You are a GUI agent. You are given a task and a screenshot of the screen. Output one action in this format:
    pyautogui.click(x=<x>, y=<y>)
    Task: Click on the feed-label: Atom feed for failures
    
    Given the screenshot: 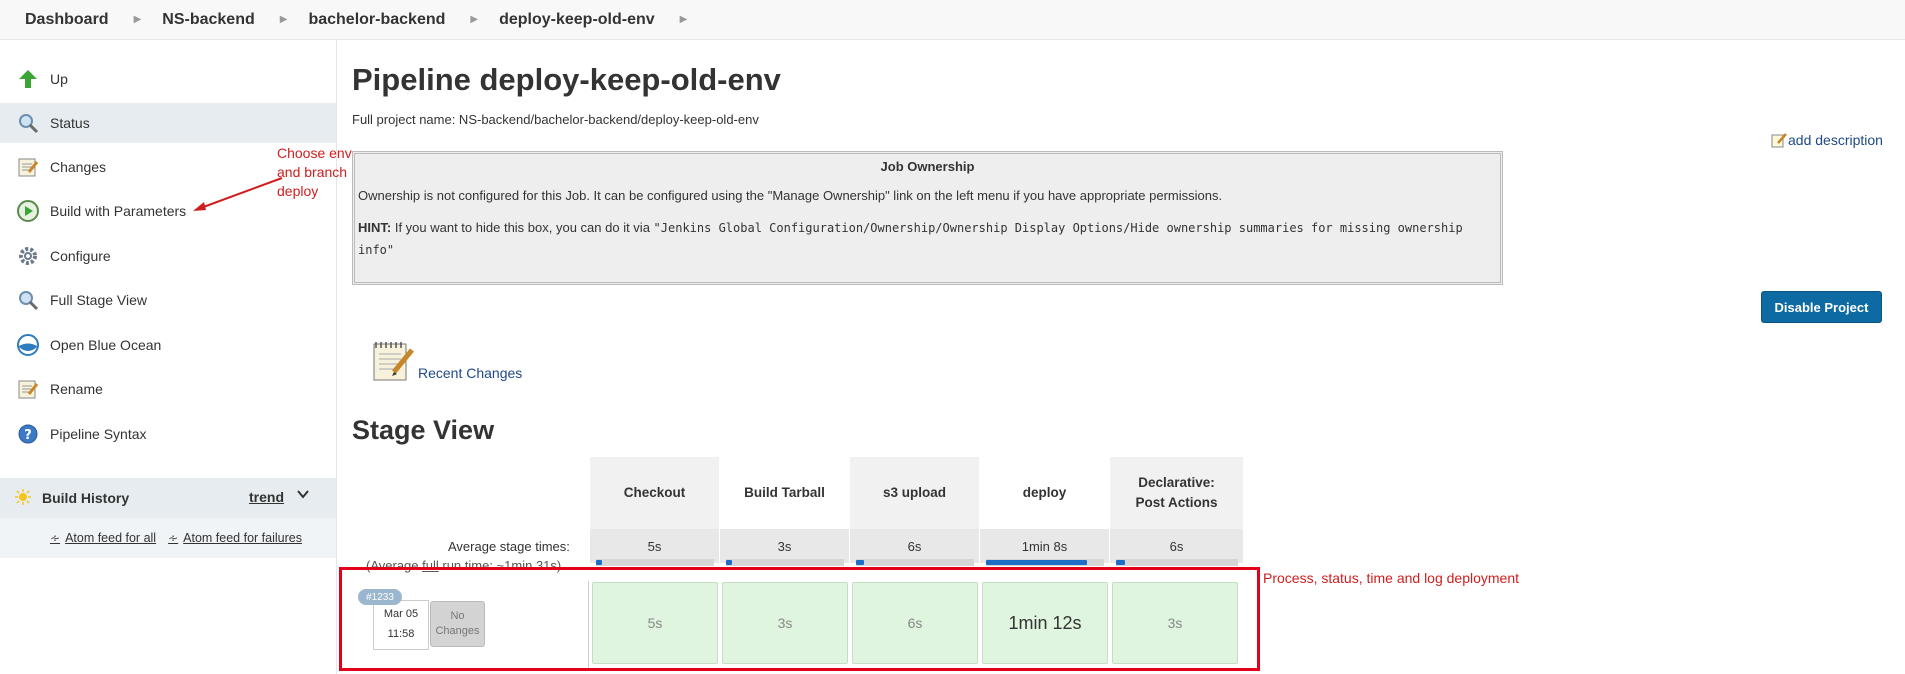 What is the action you would take?
    pyautogui.click(x=242, y=538)
    